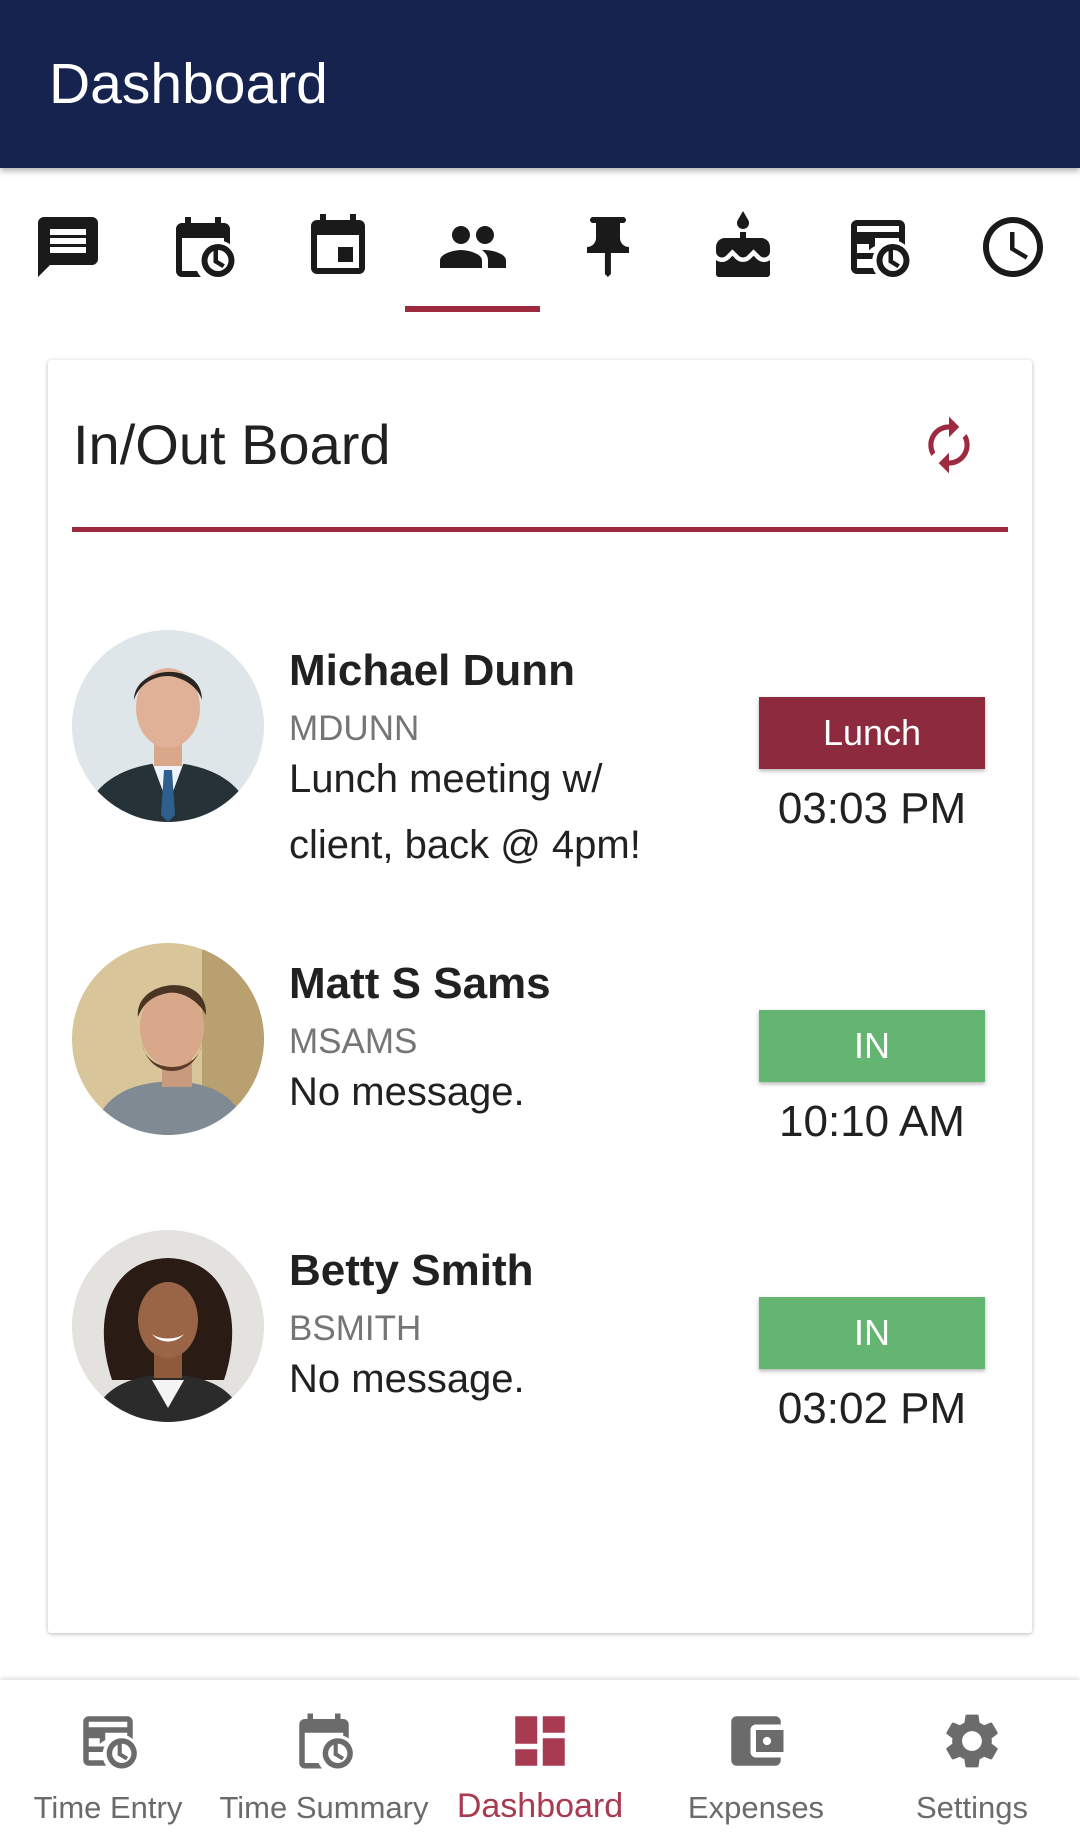 This screenshot has width=1080, height=1848. I want to click on status-time: 03:03 PM, so click(872, 808).